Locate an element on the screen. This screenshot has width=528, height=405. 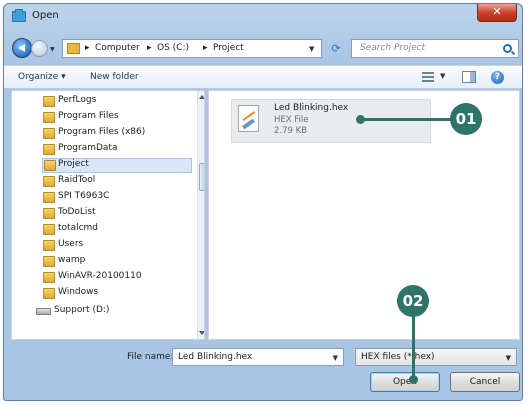
navigation-scrollbar is located at coordinates (200, 215).